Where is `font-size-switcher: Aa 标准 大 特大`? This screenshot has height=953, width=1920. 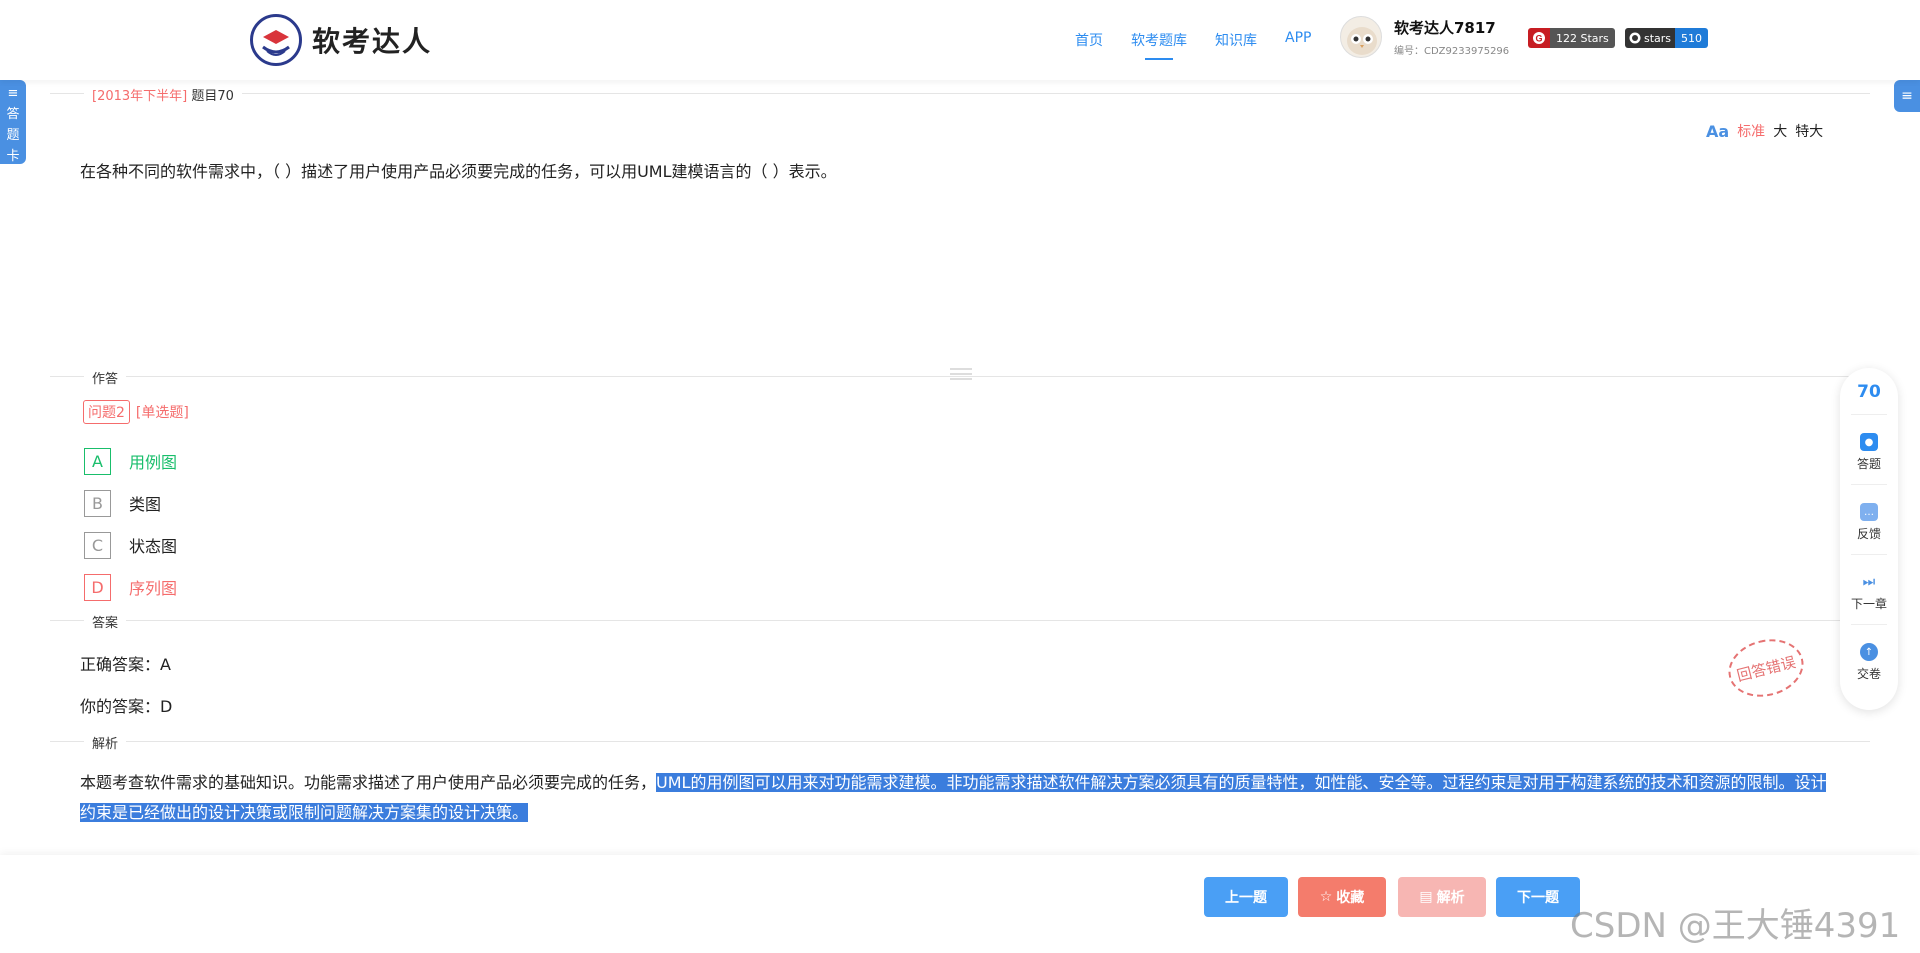 font-size-switcher: Aa 标准 大 特大 is located at coordinates (1764, 131).